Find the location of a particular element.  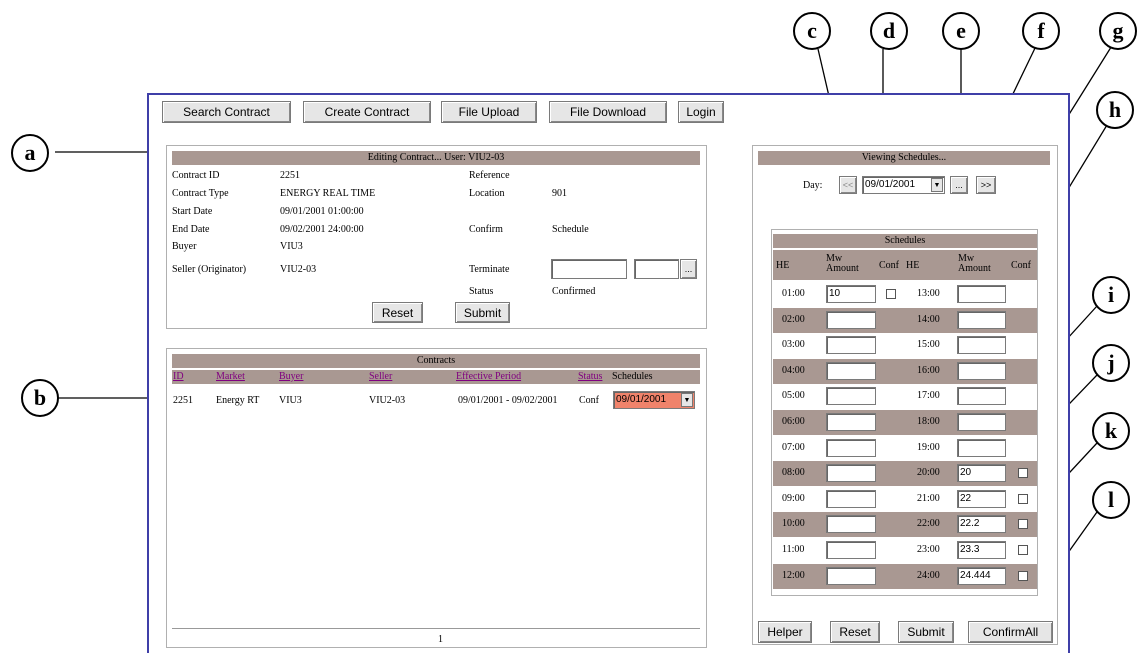

seller-value: VIU2-03 is located at coordinates (298, 269).